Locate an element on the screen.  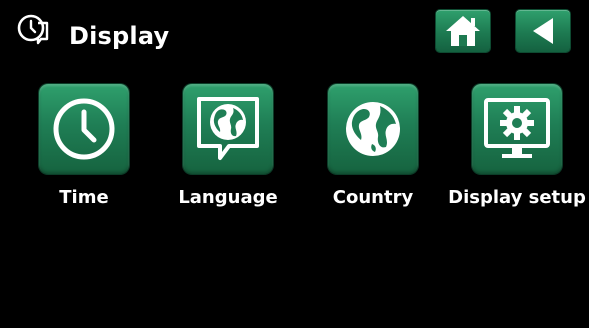
monitor-gear-icon is located at coordinates (517, 128).